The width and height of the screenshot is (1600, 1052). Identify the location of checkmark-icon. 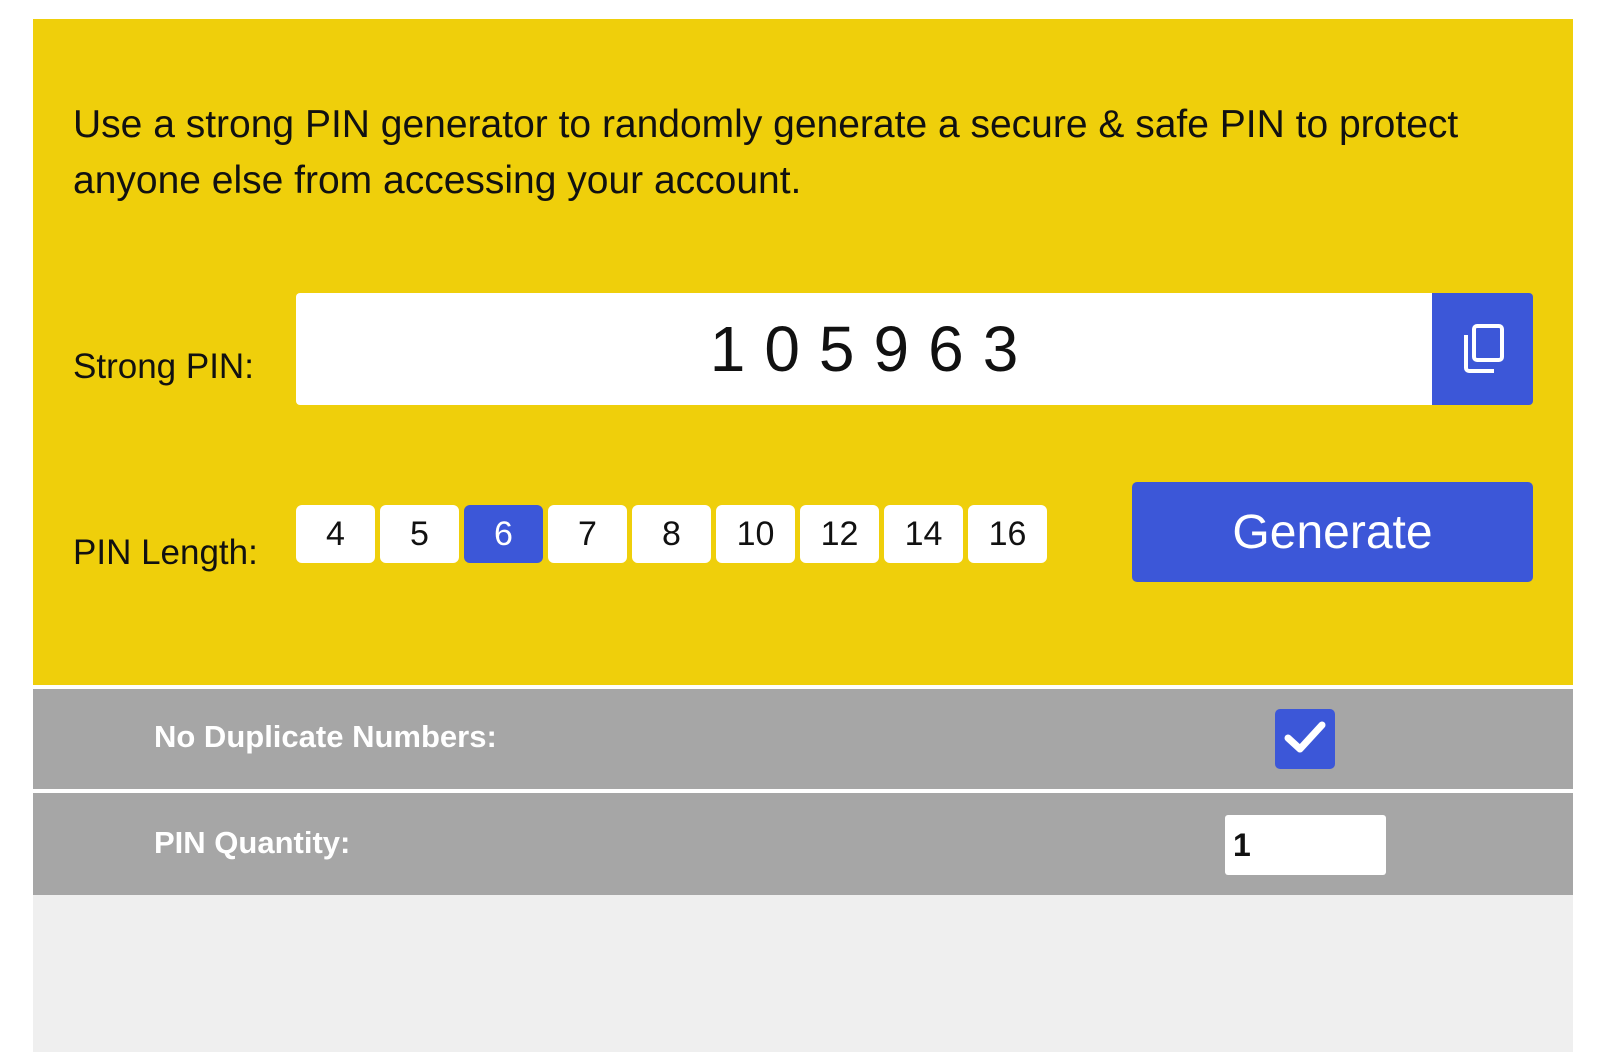
(1305, 739).